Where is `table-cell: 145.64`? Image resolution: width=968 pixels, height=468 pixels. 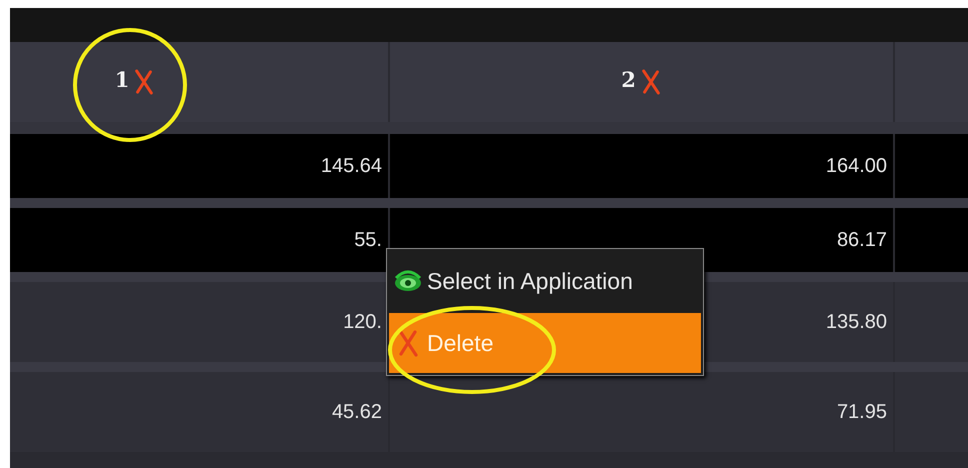
table-cell: 145.64 is located at coordinates (199, 166).